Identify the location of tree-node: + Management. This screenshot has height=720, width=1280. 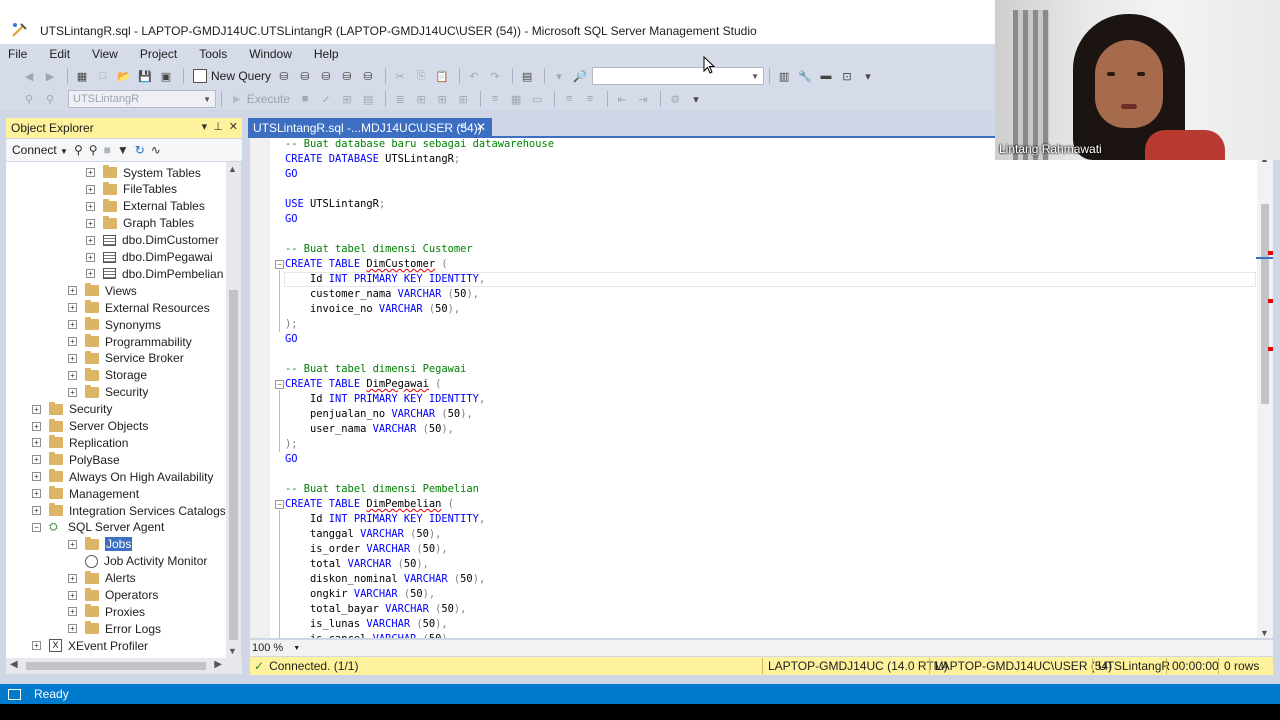
(85, 493).